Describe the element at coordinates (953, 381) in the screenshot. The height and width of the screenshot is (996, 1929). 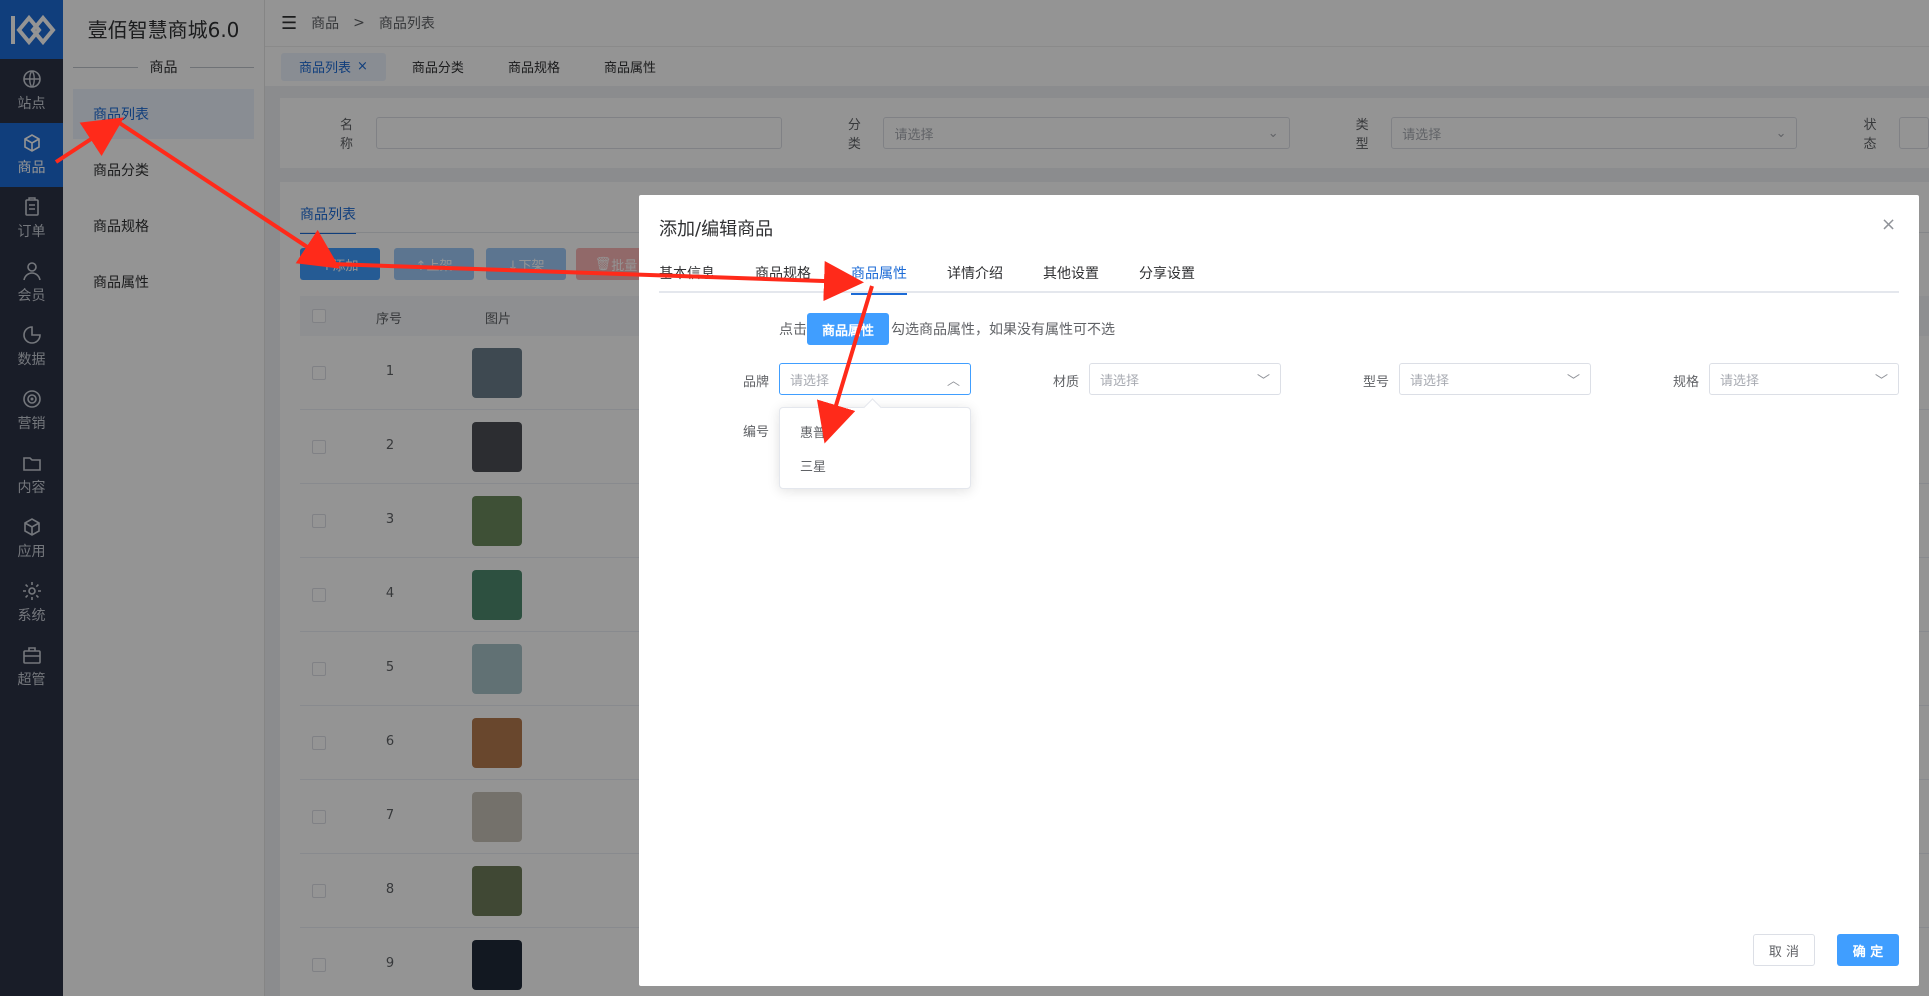
I see `chevron-up-icon: ︿` at that location.